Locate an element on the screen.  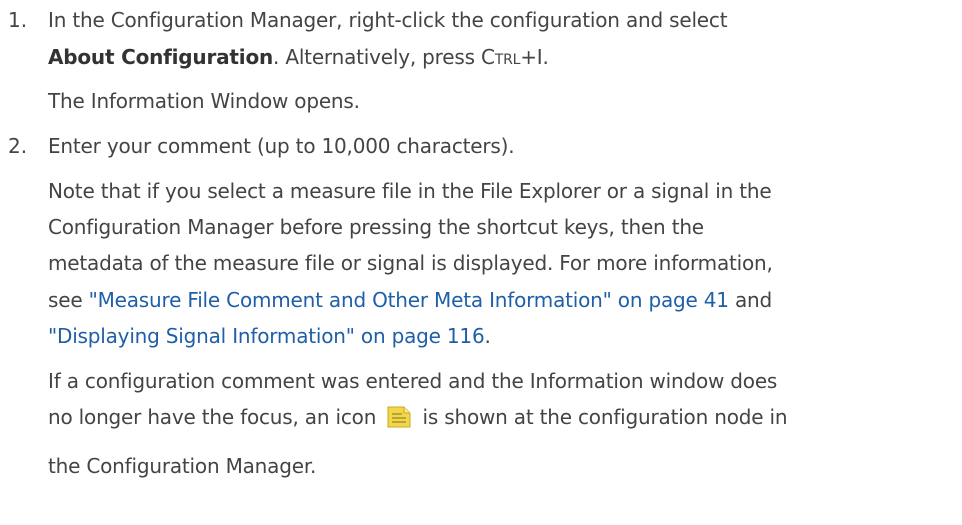
see-prefix: see is located at coordinates (68, 300).